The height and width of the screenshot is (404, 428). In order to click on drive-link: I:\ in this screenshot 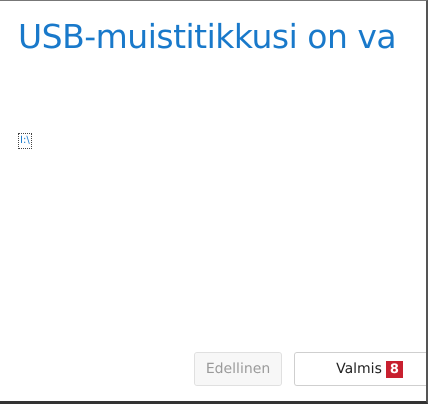, I will do `click(25, 141)`.